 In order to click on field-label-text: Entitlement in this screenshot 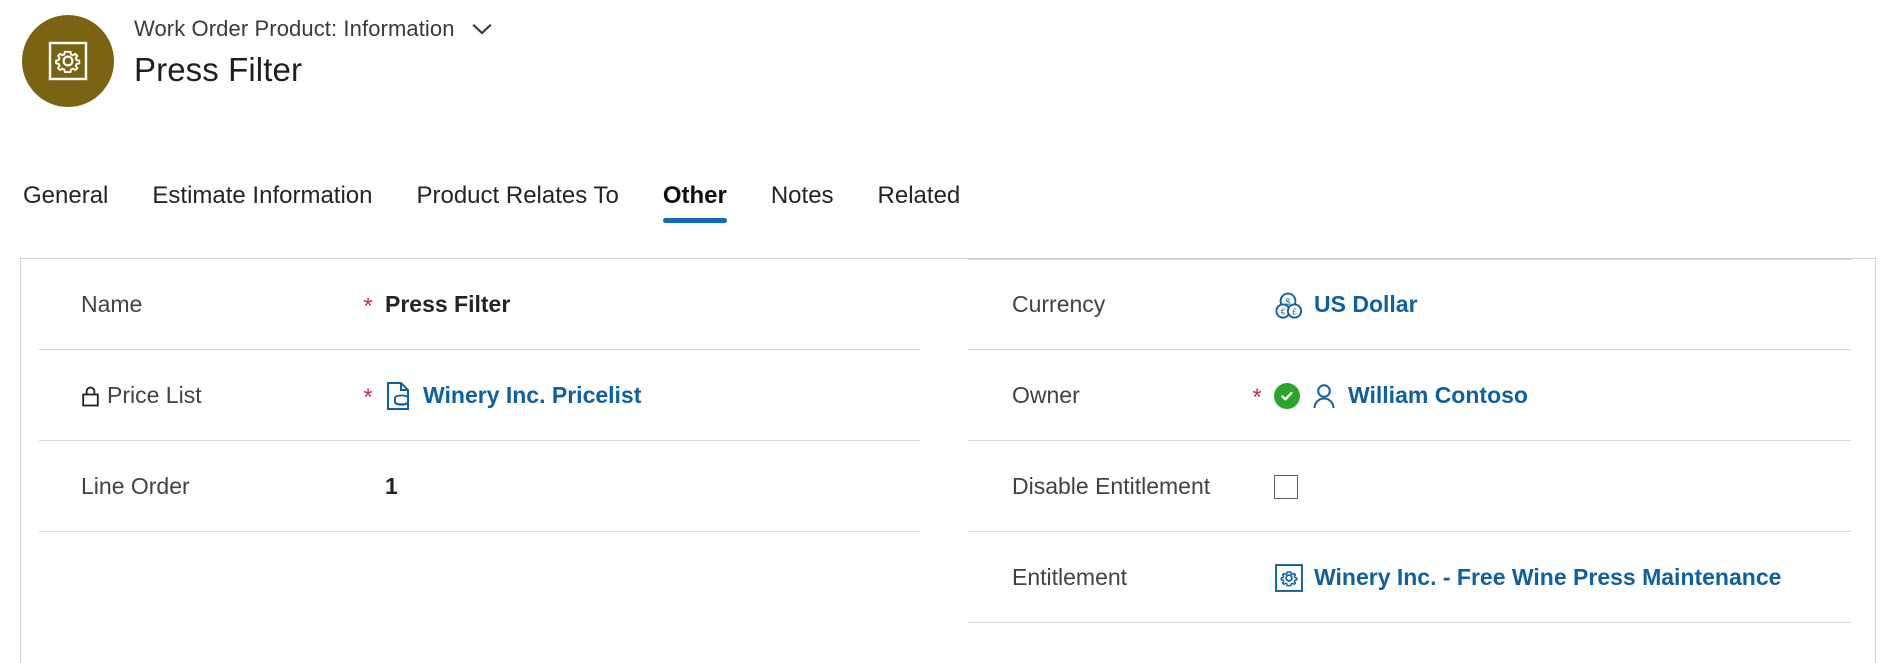, I will do `click(1070, 577)`.